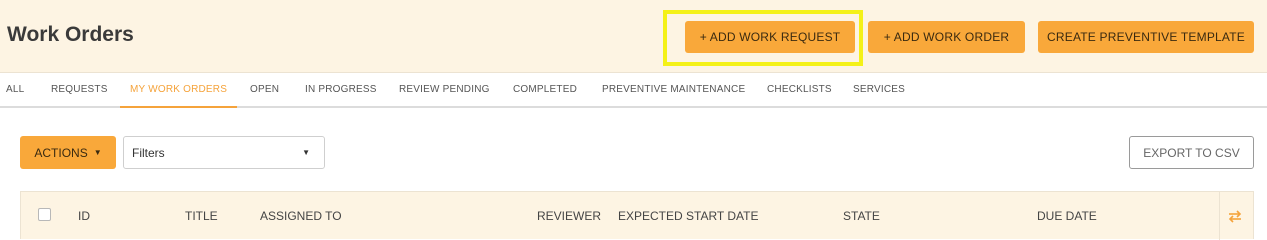 The width and height of the screenshot is (1267, 240). Describe the element at coordinates (688, 216) in the screenshot. I see `column-header-expected-start-date: EXPECTED START DATE` at that location.